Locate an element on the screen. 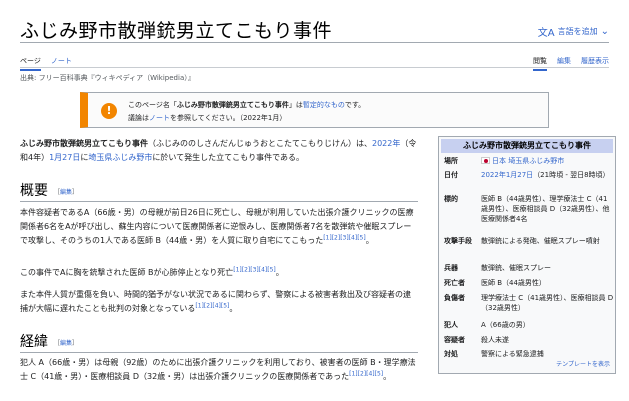  infobox-row: 犯人 A（66歳の男） is located at coordinates (529, 325).